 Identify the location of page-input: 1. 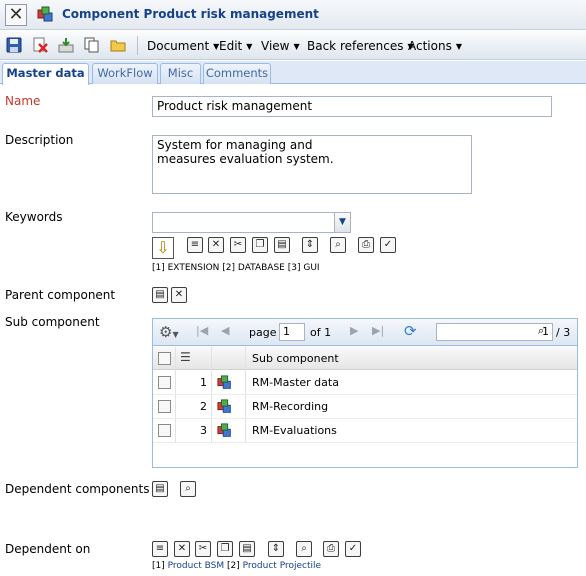
(292, 332).